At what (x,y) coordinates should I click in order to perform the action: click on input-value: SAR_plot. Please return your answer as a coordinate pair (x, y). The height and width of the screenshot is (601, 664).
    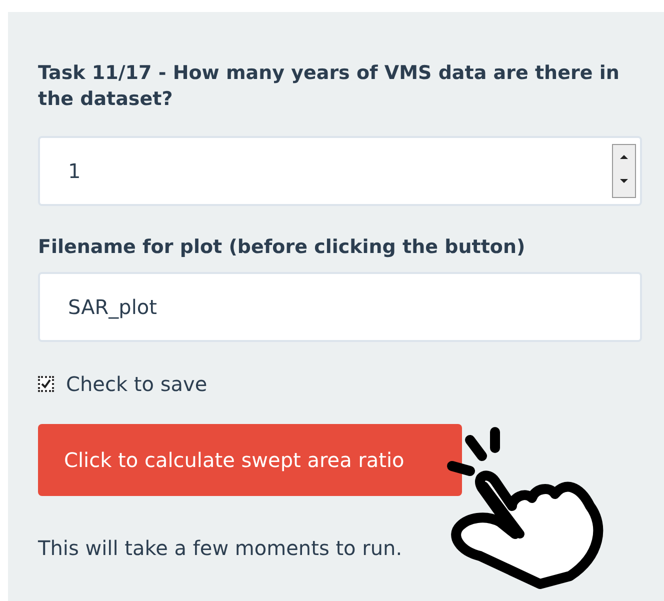
    Looking at the image, I should click on (112, 307).